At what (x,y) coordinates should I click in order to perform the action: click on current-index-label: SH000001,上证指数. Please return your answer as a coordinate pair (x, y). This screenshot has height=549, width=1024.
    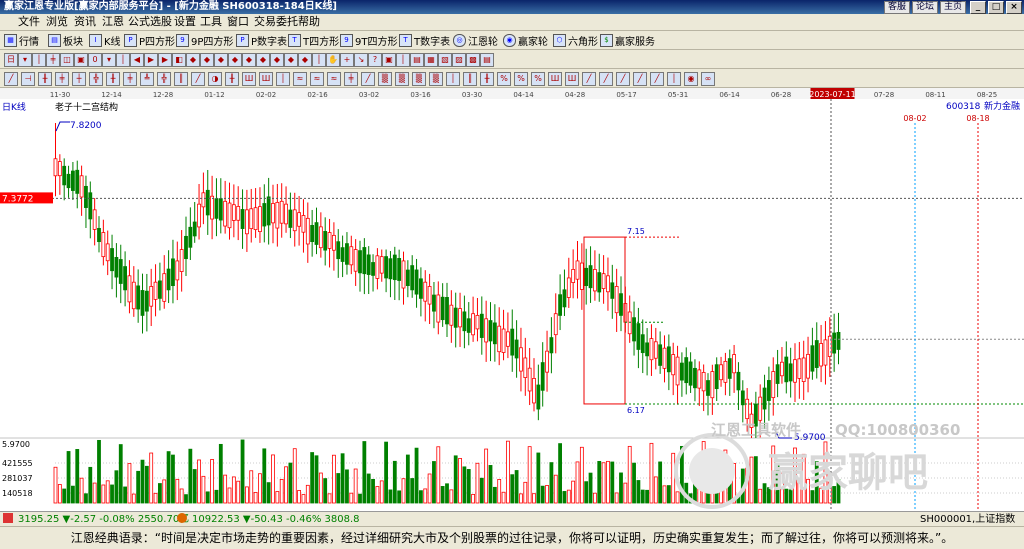
    Looking at the image, I should click on (967, 519).